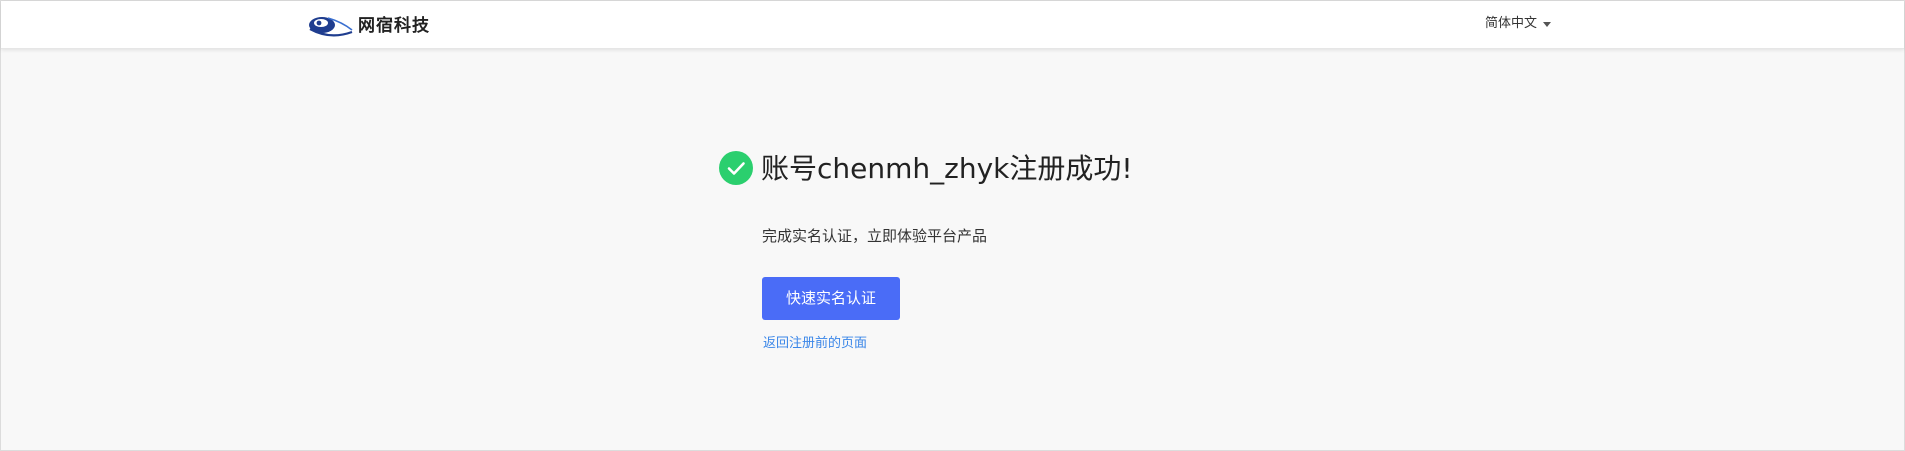  Describe the element at coordinates (394, 26) in the screenshot. I see `logo-text: 网宿科技` at that location.